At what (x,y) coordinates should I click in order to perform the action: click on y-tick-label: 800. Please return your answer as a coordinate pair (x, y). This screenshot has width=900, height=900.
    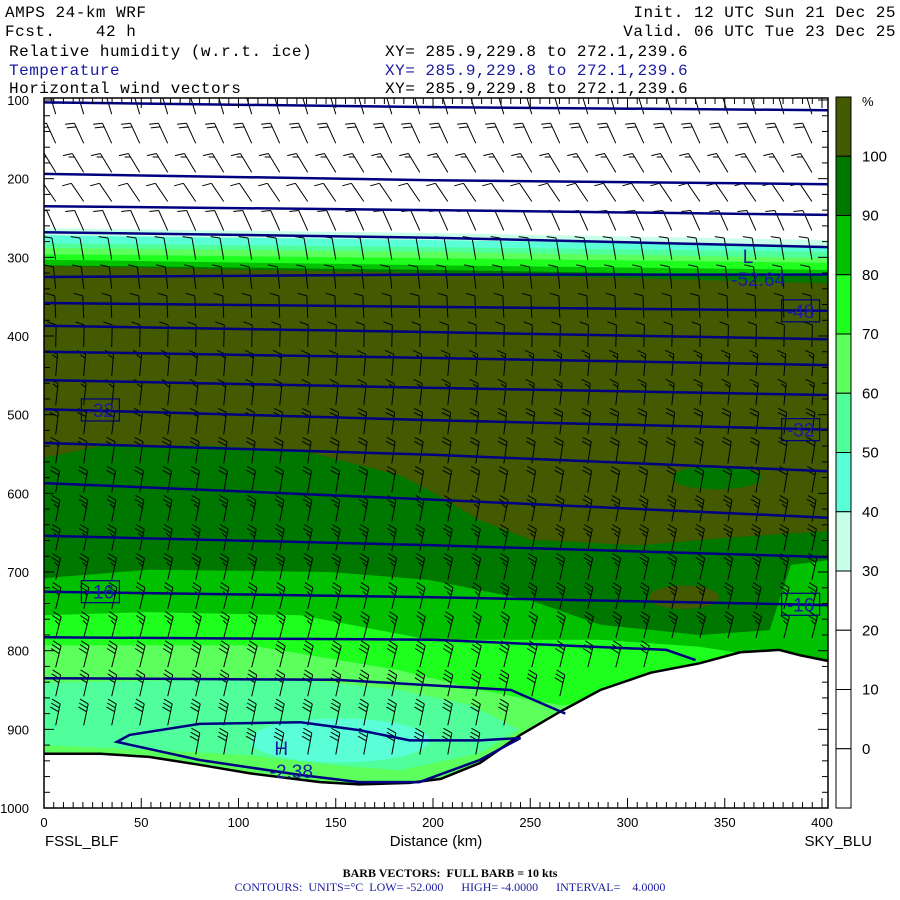
    Looking at the image, I should click on (18, 651).